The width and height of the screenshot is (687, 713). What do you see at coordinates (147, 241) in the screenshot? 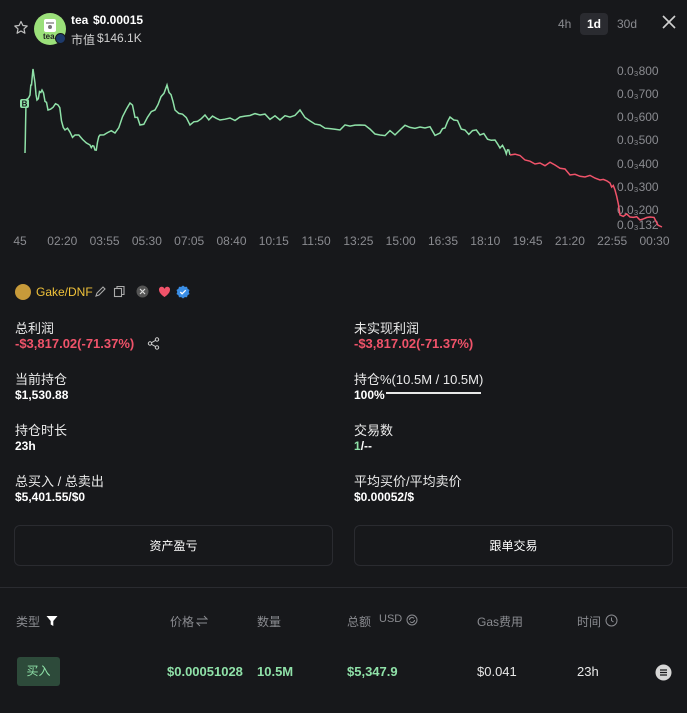
I see `x-tick-label: 05:30` at bounding box center [147, 241].